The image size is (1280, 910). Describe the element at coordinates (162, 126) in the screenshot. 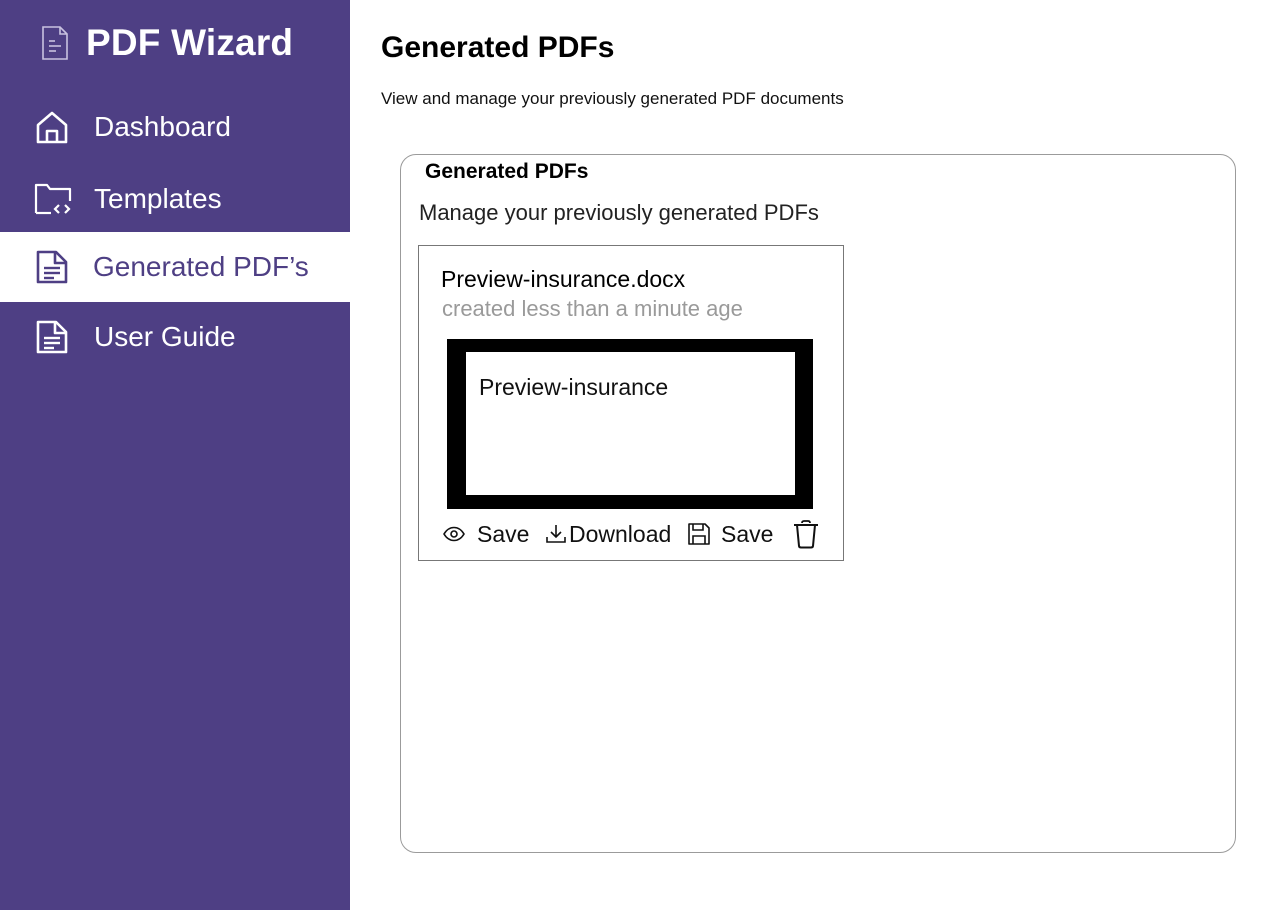

I see `sidebar-item-label: Dashboard` at that location.